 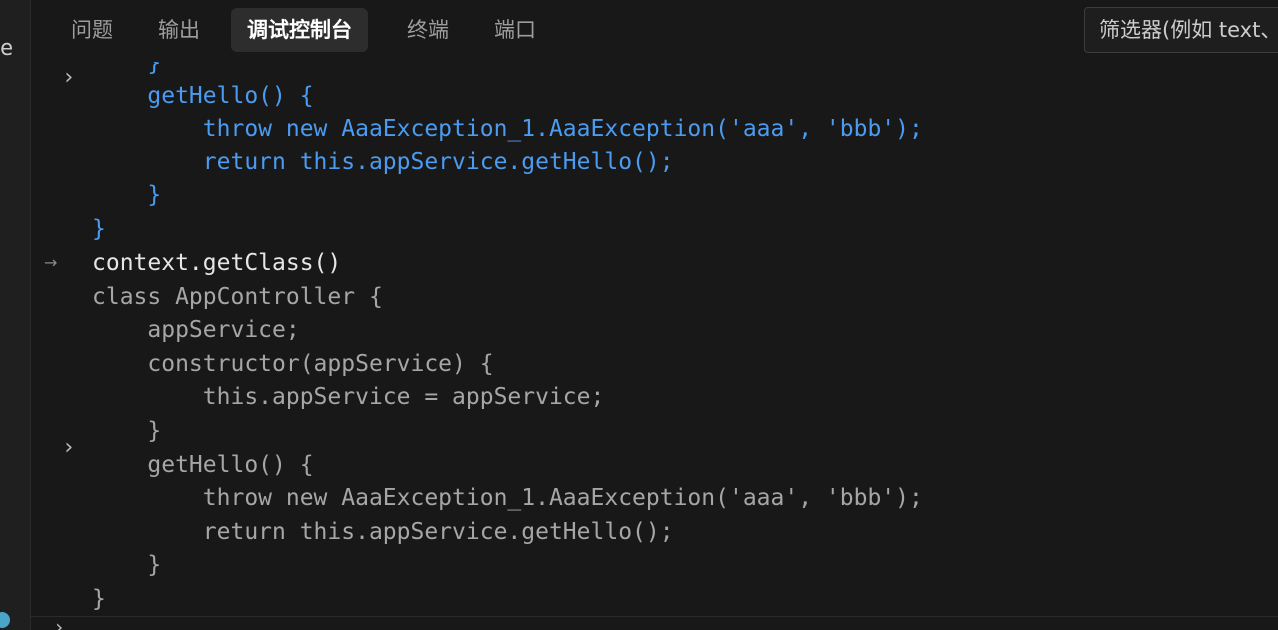 I want to click on console-line: appService;, so click(x=196, y=330).